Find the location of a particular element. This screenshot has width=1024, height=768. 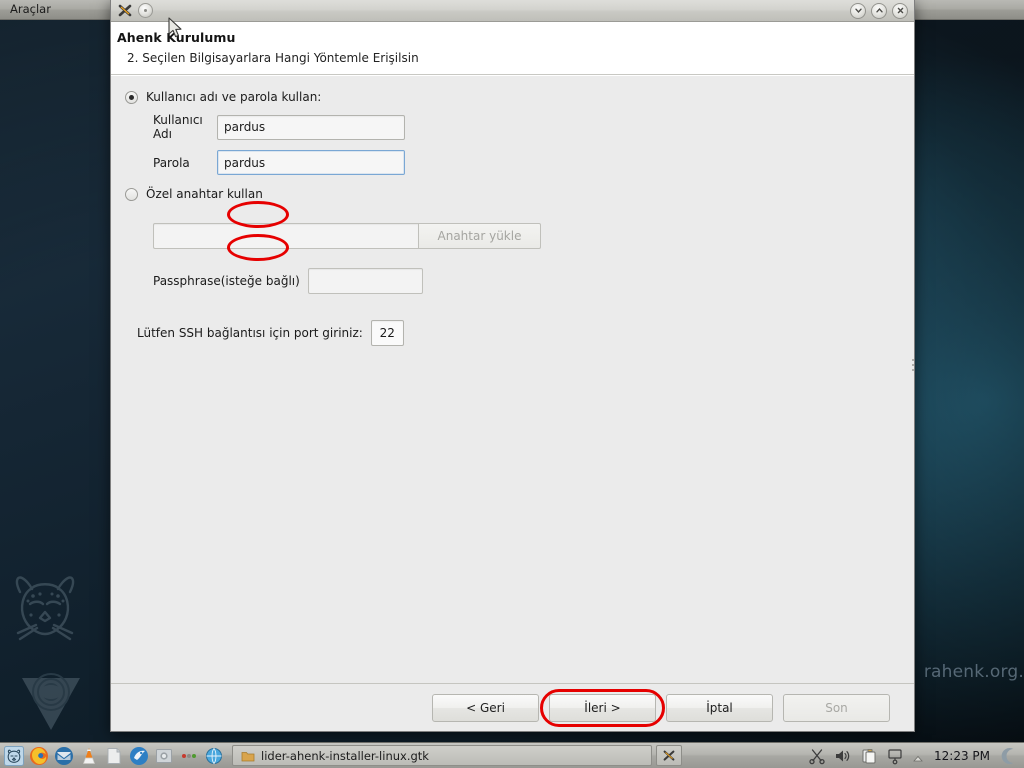

klipper-icon is located at coordinates (869, 756).